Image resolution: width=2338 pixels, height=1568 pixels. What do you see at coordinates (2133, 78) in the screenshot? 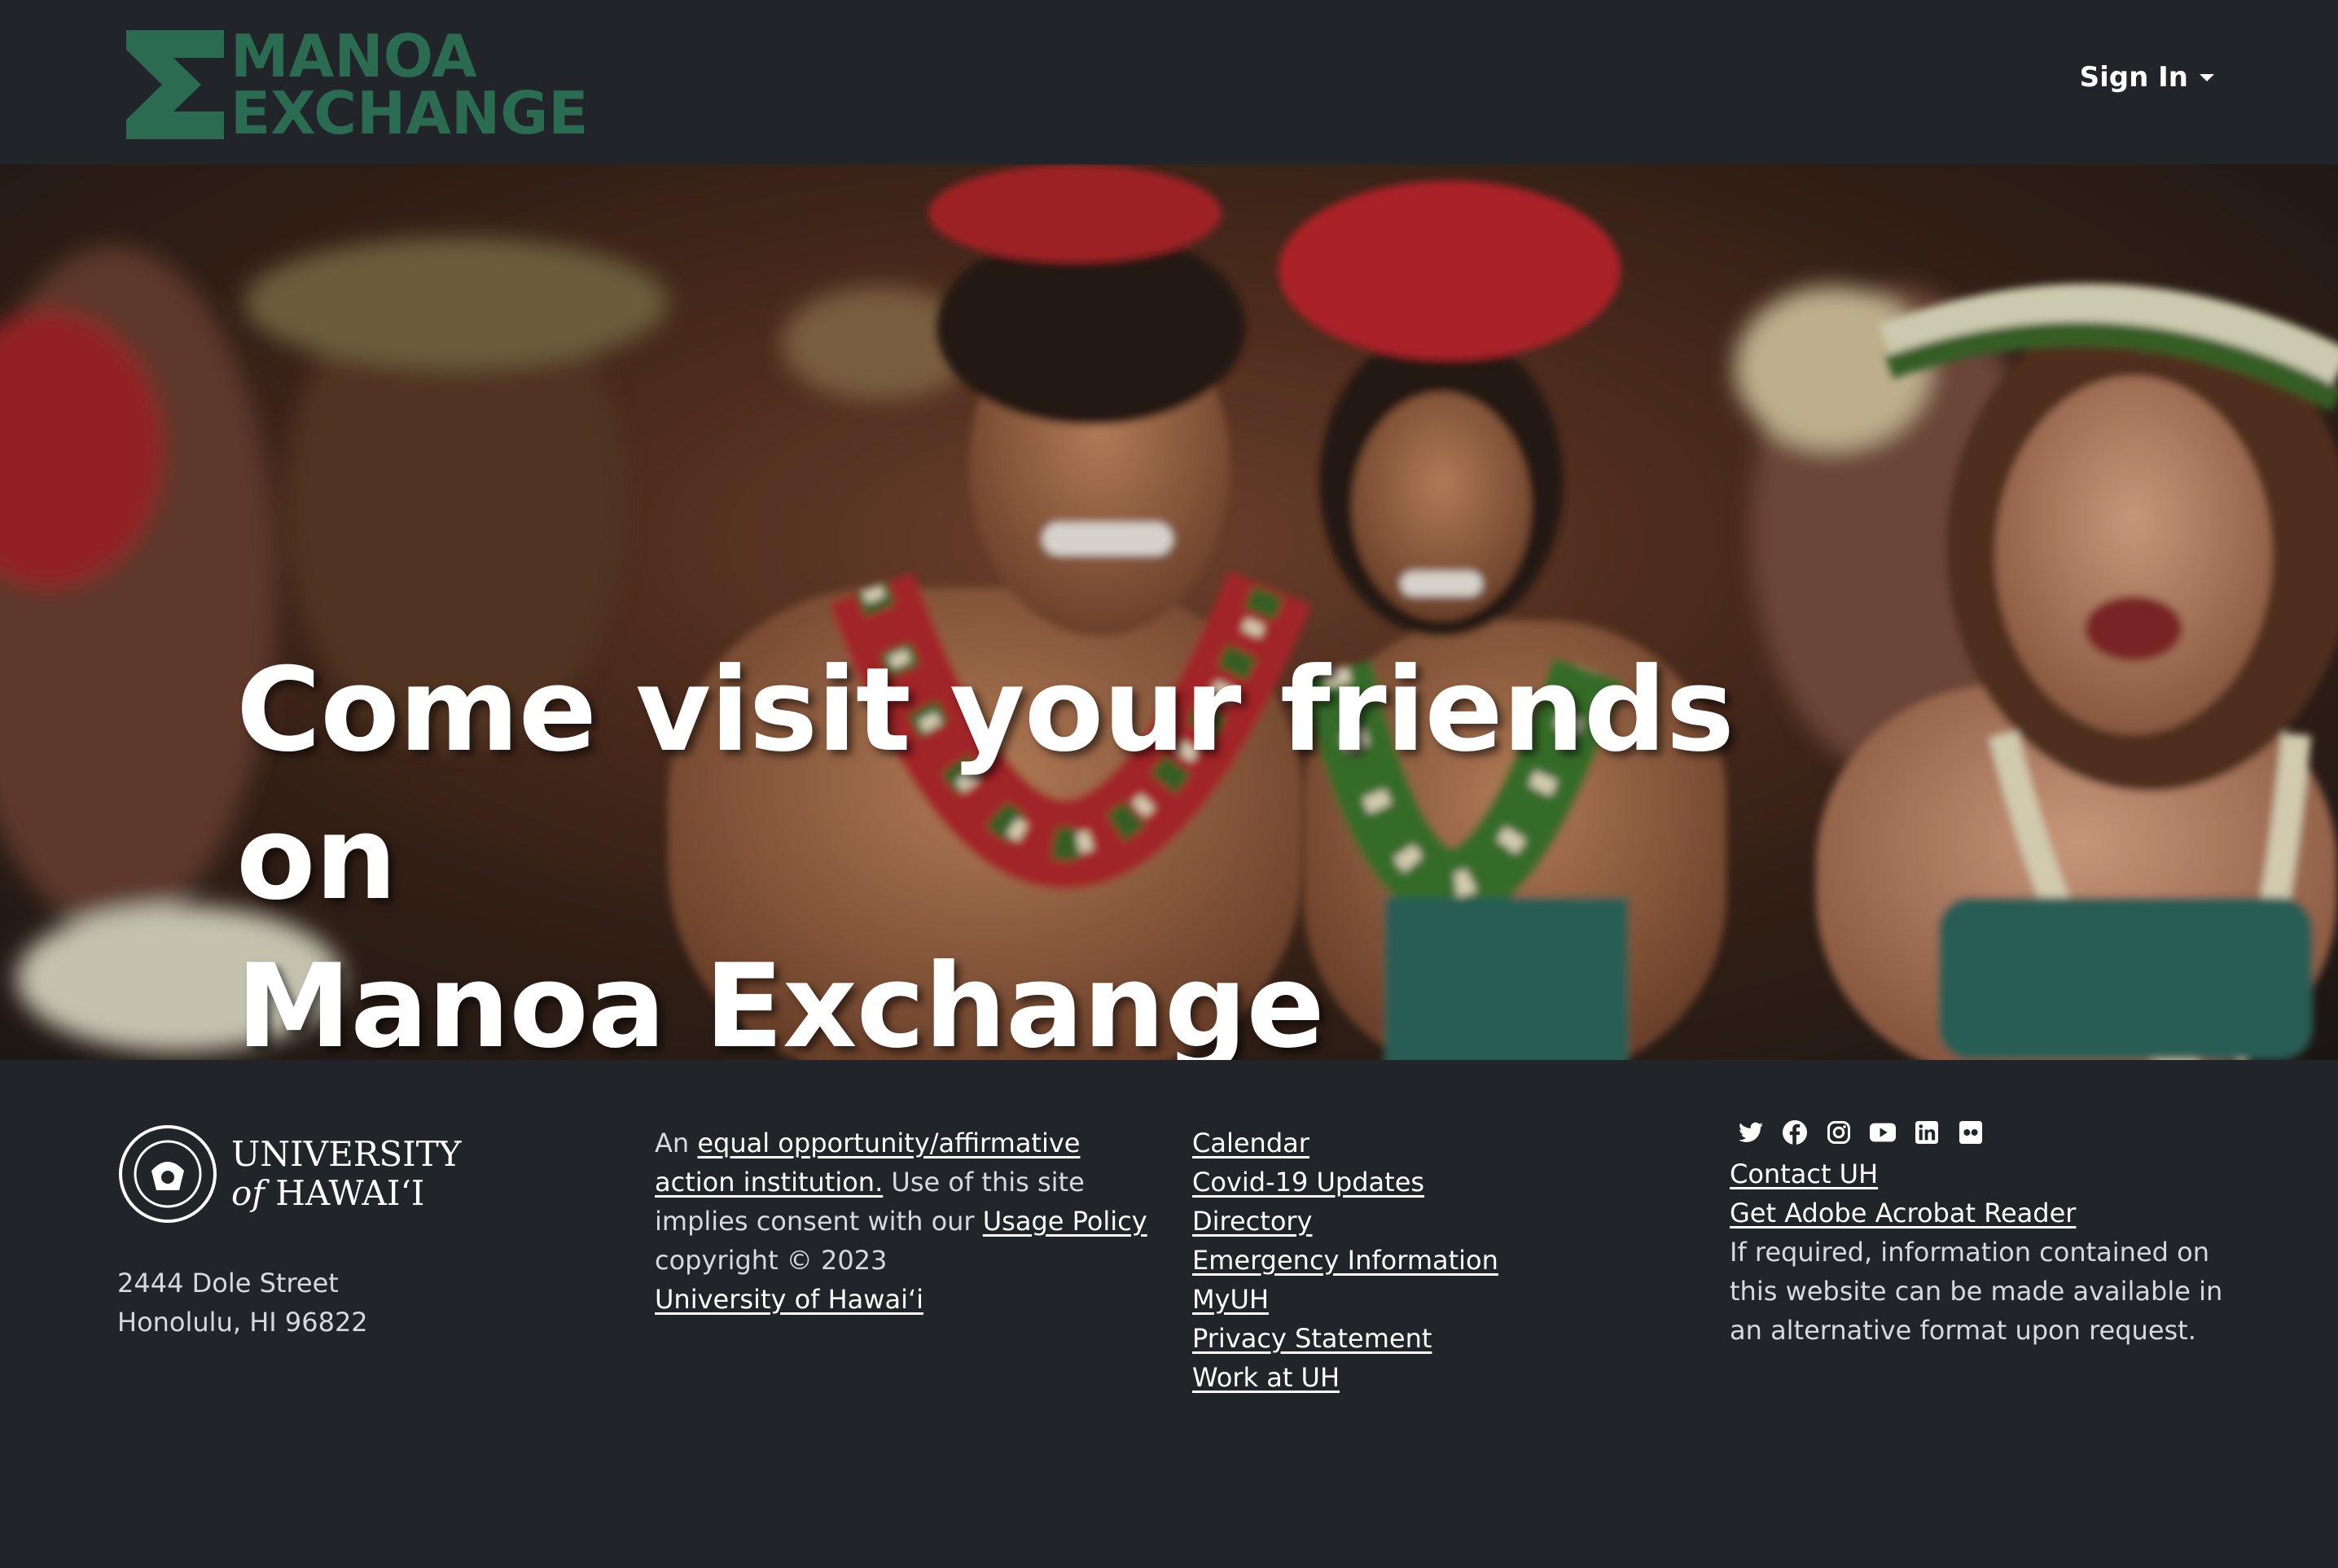
I see `sign-in-label: Sign In` at bounding box center [2133, 78].